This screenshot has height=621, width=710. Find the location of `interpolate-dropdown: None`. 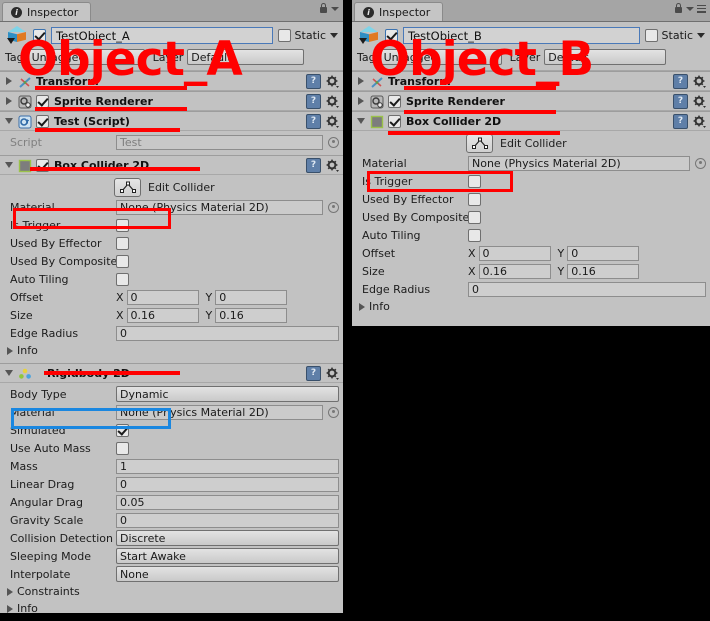

interpolate-dropdown: None is located at coordinates (227, 574).